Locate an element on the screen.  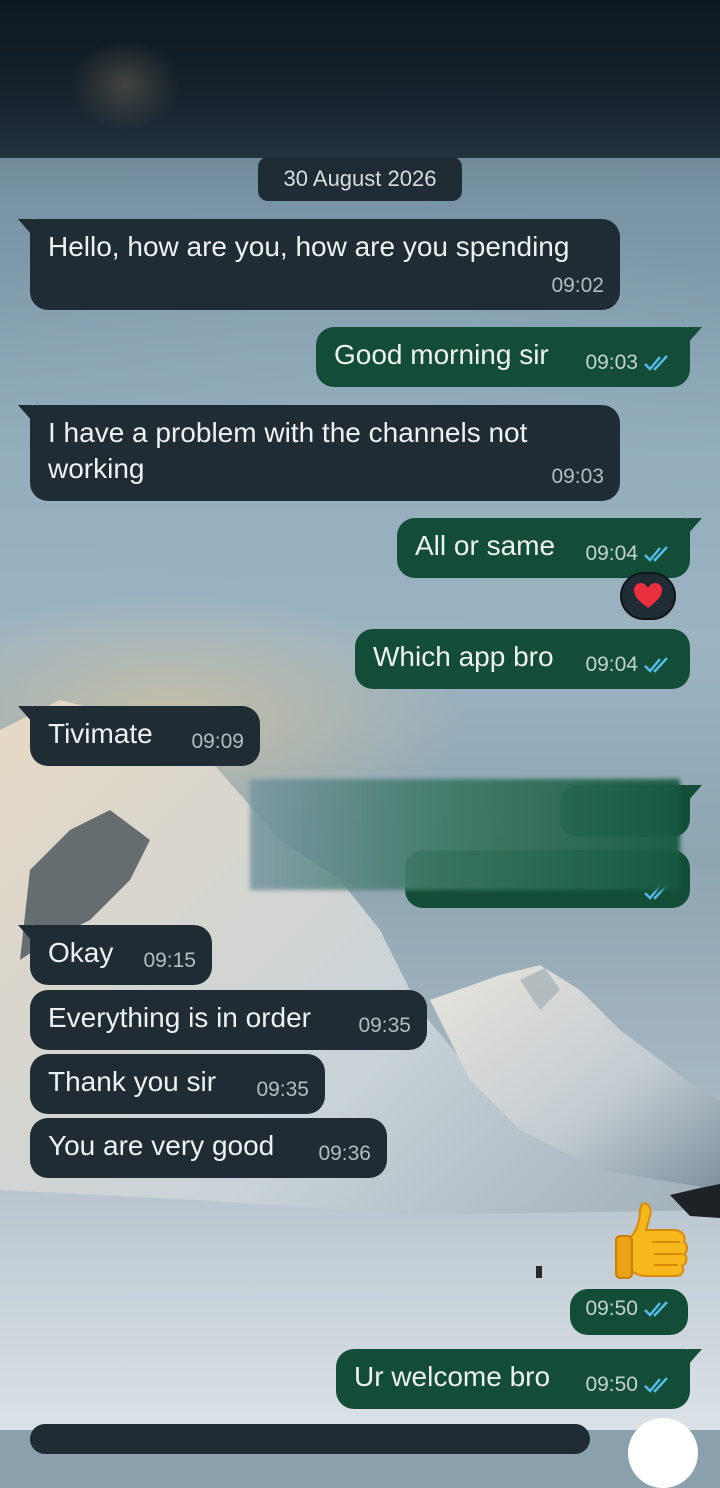
message-text: Thank you sir is located at coordinates (132, 1081).